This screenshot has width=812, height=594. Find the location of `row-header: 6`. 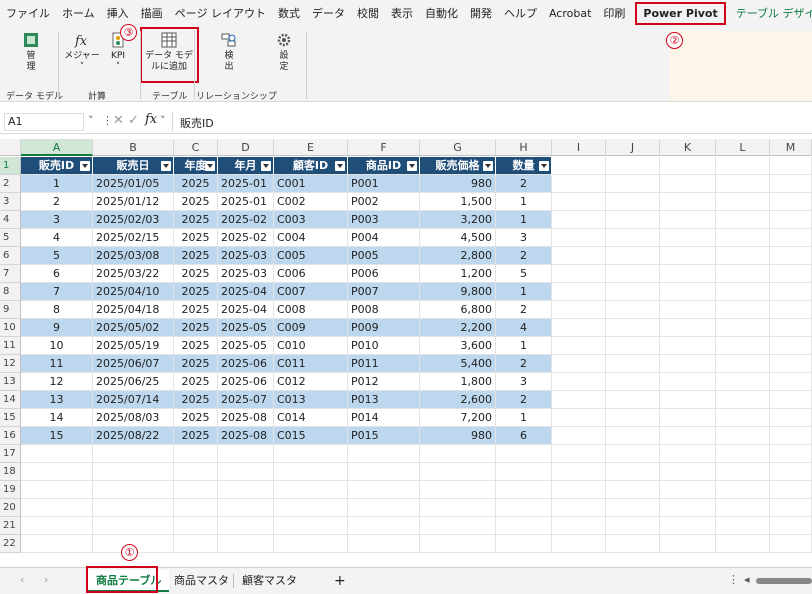

row-header: 6 is located at coordinates (10, 256).